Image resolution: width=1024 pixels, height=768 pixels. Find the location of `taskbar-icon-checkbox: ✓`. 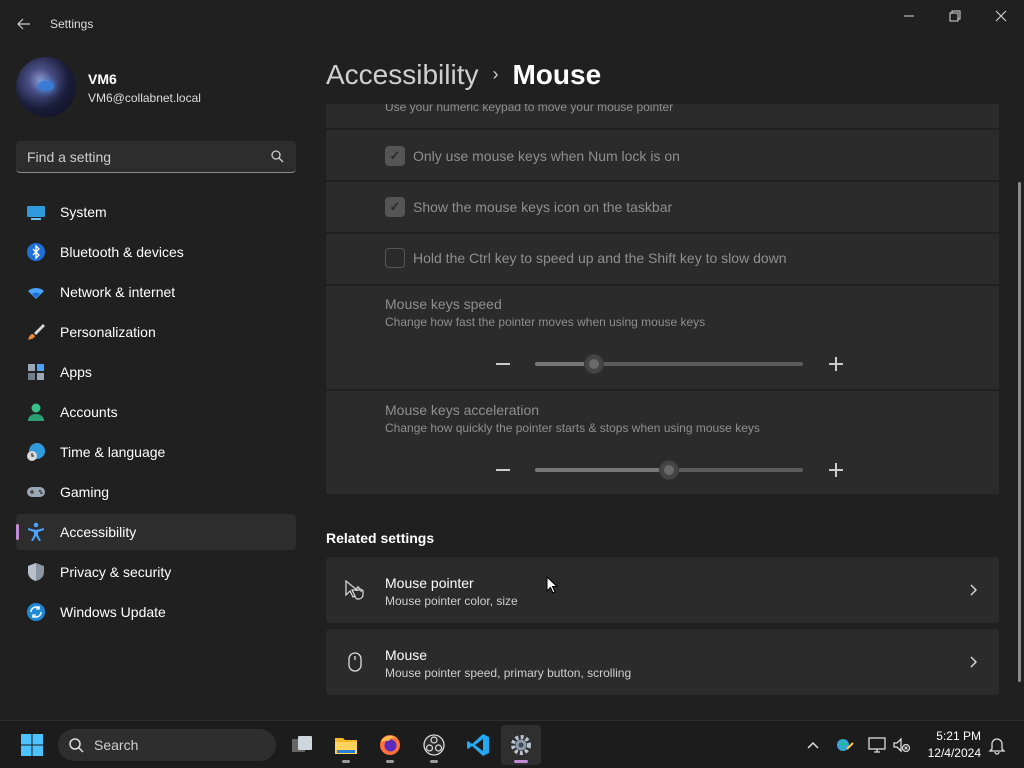

taskbar-icon-checkbox: ✓ is located at coordinates (395, 207).